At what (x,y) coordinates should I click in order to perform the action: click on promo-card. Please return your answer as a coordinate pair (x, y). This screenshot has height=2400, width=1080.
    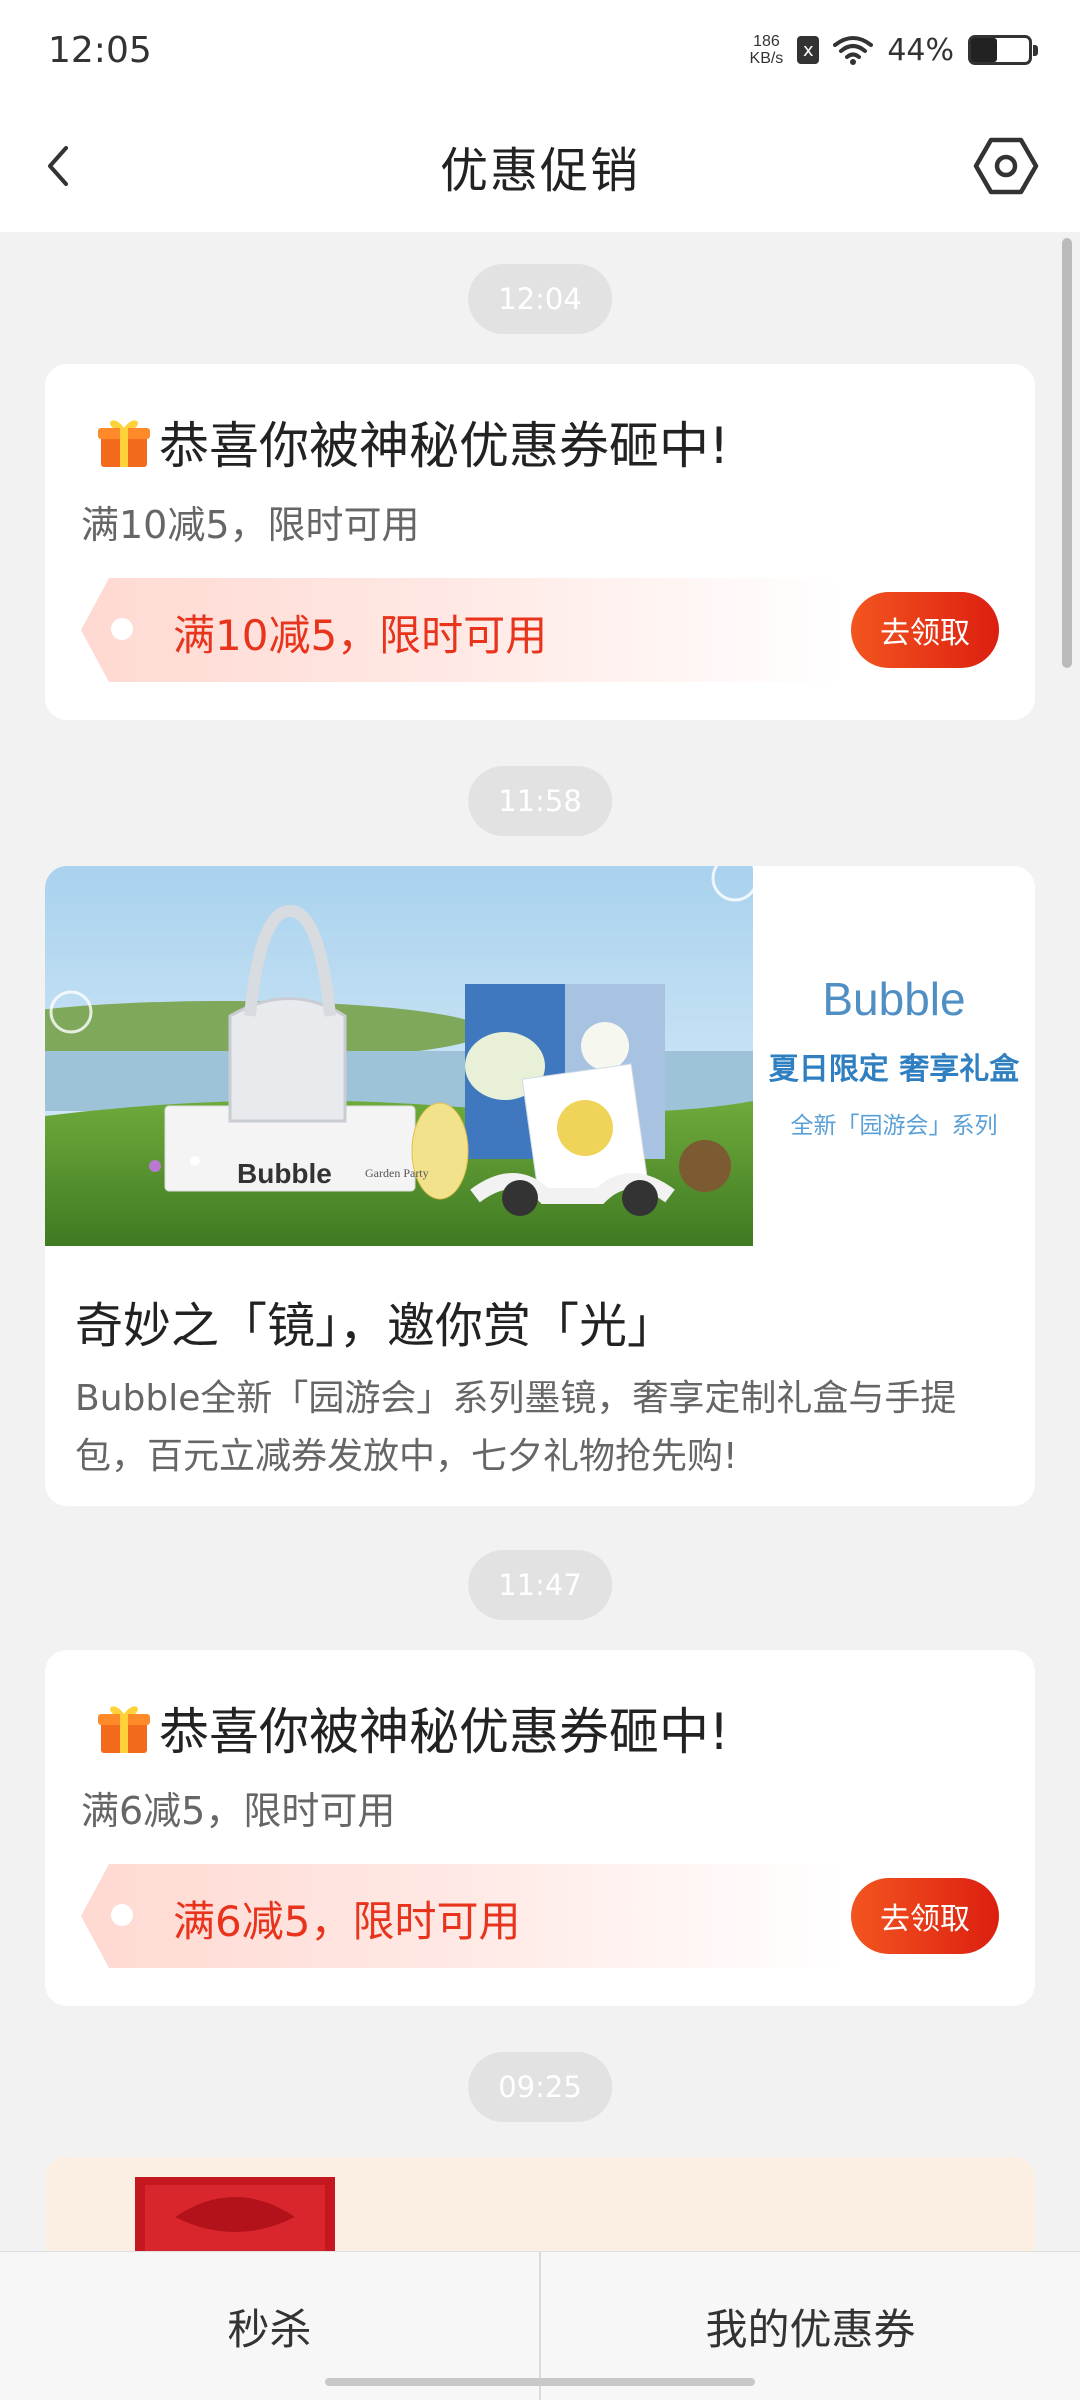
    Looking at the image, I should click on (540, 2204).